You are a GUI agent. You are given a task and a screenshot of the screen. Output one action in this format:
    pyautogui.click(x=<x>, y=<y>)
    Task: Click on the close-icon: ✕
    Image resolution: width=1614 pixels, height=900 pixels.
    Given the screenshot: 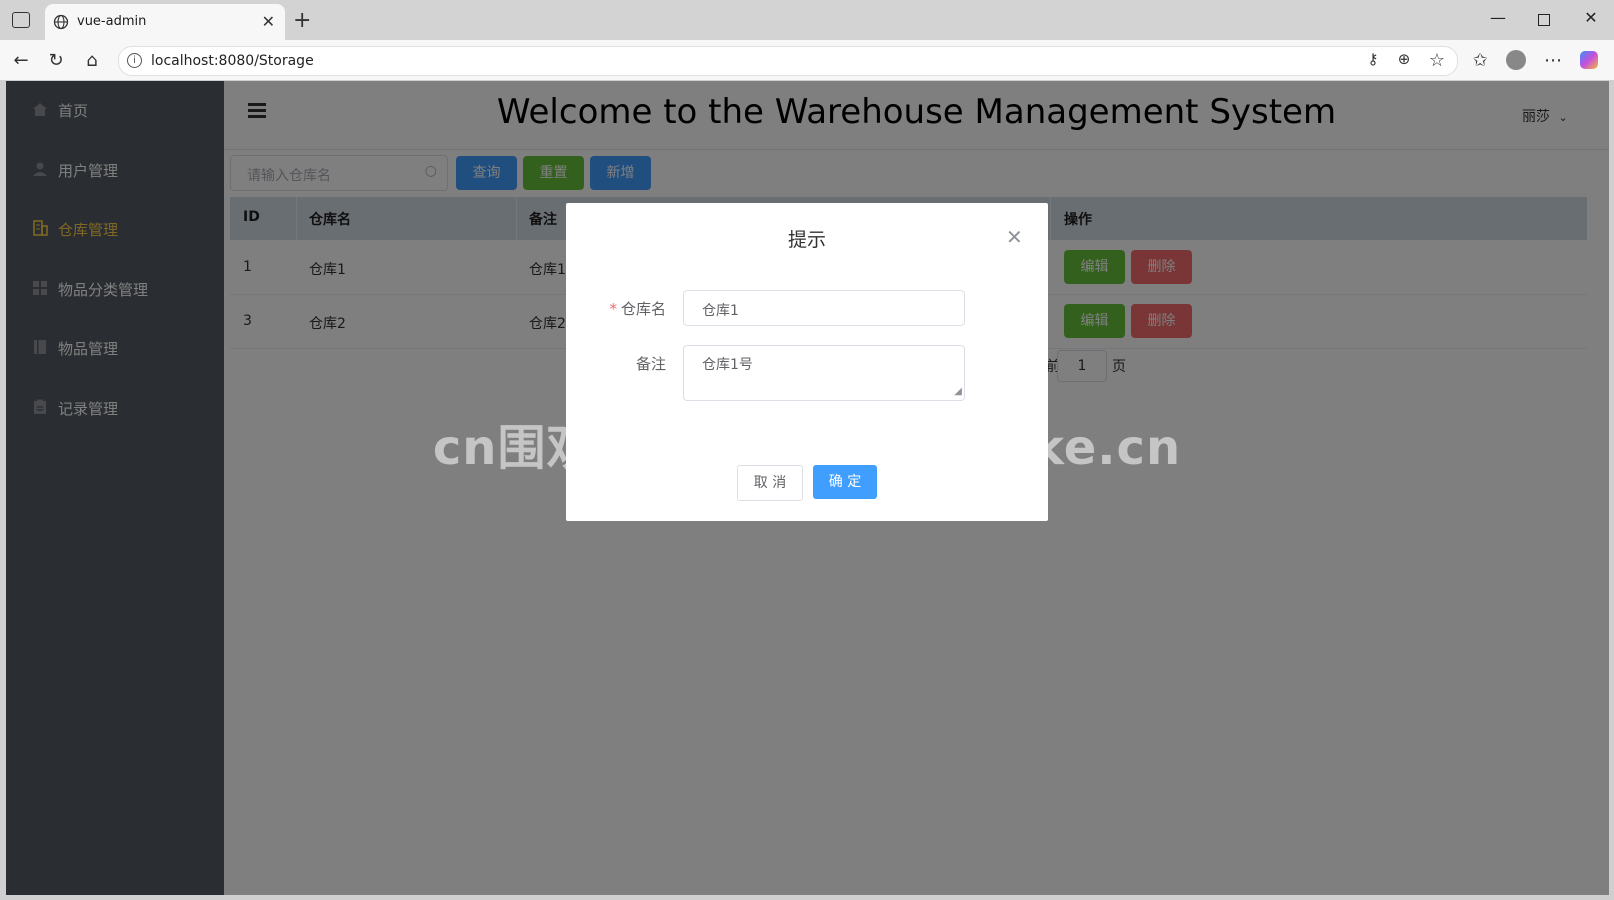 What is the action you would take?
    pyautogui.click(x=1014, y=237)
    